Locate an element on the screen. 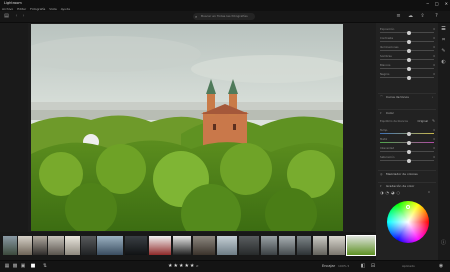 The image size is (450, 272). square-grid-icon: ▩ is located at coordinates (15, 266).